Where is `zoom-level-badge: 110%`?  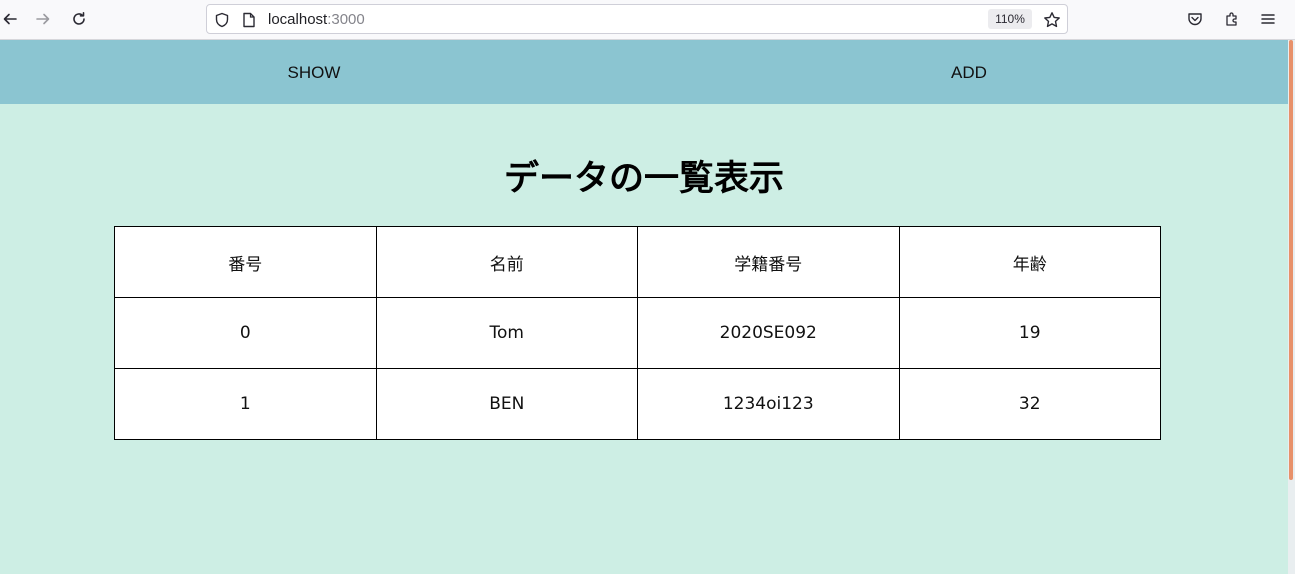 zoom-level-badge: 110% is located at coordinates (1010, 19).